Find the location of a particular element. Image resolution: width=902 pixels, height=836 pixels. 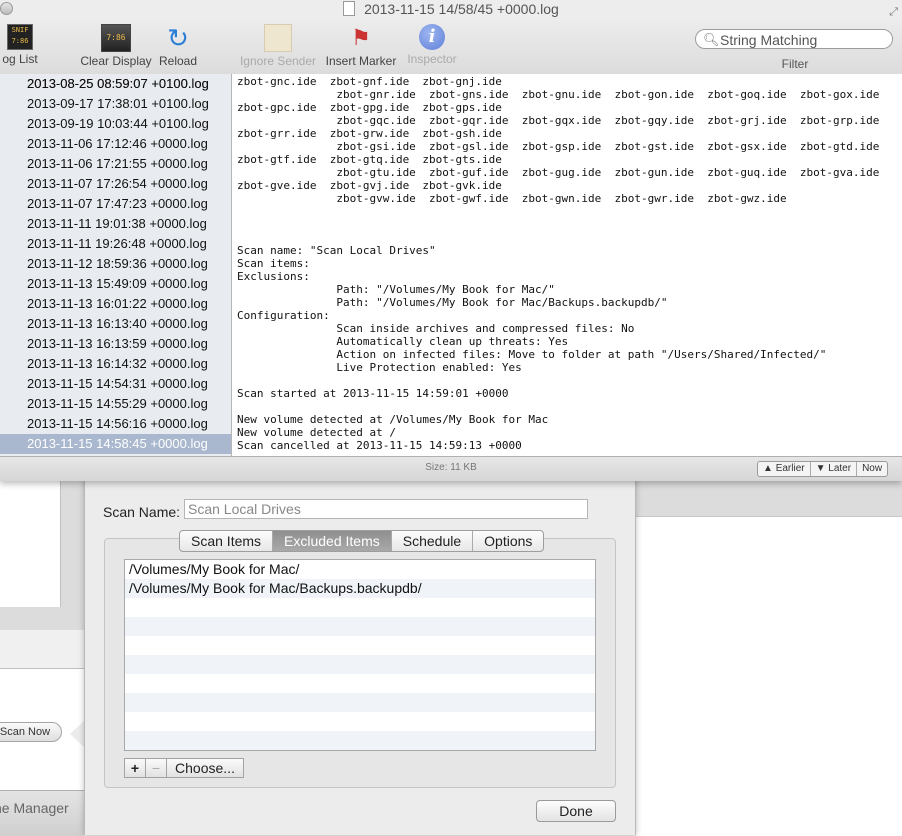

popover-arrow is located at coordinates (77, 734).